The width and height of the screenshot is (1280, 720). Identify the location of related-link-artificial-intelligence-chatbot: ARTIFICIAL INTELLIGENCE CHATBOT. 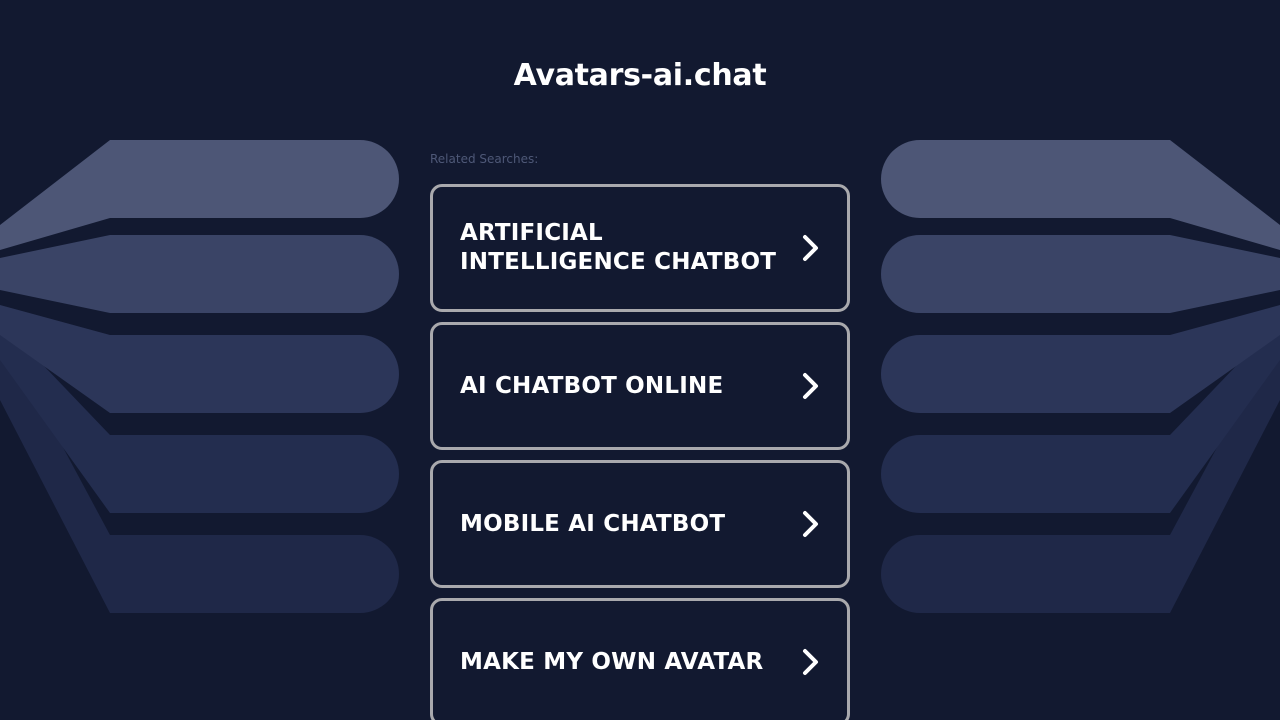
(640, 248).